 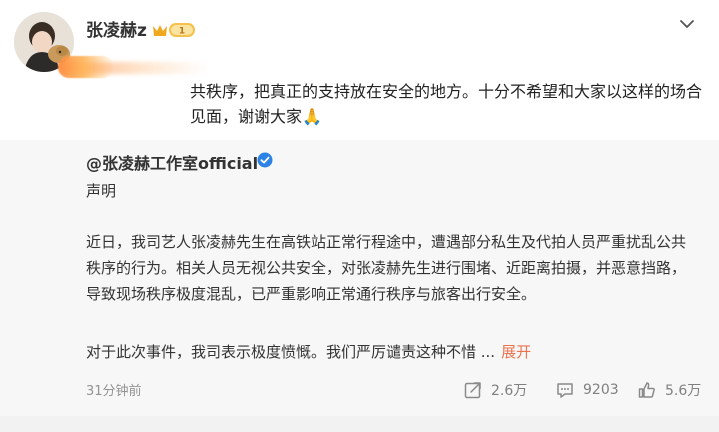 What do you see at coordinates (687, 24) in the screenshot?
I see `chevron-down-icon` at bounding box center [687, 24].